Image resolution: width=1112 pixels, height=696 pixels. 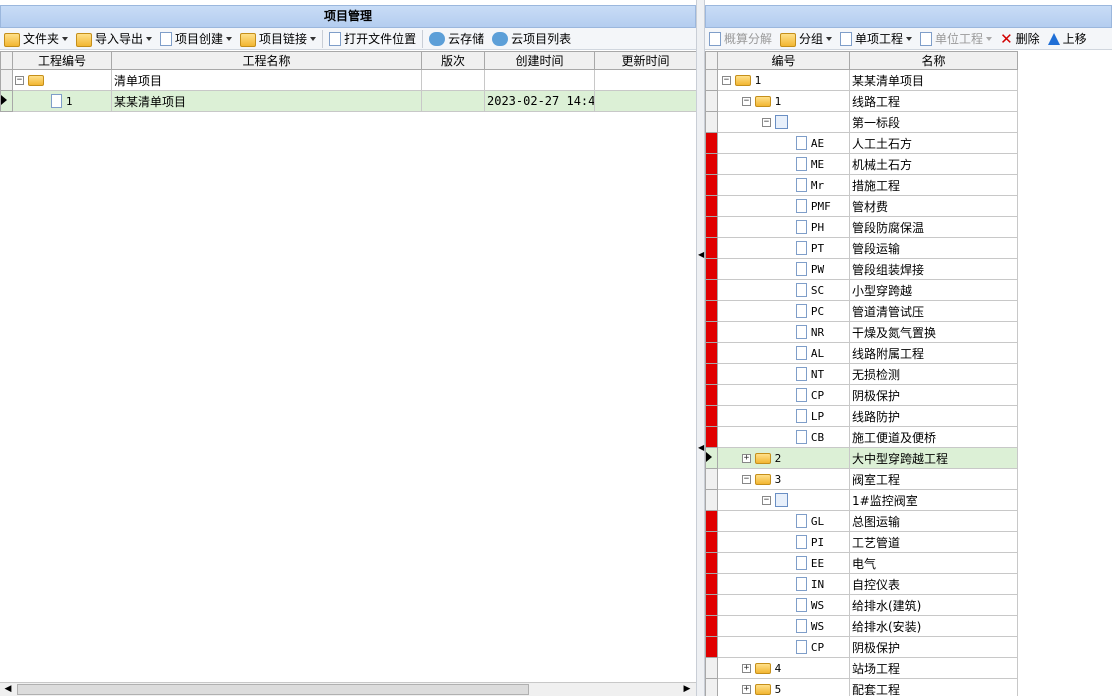 What do you see at coordinates (62, 60) in the screenshot?
I see `column-header: 工程编号` at bounding box center [62, 60].